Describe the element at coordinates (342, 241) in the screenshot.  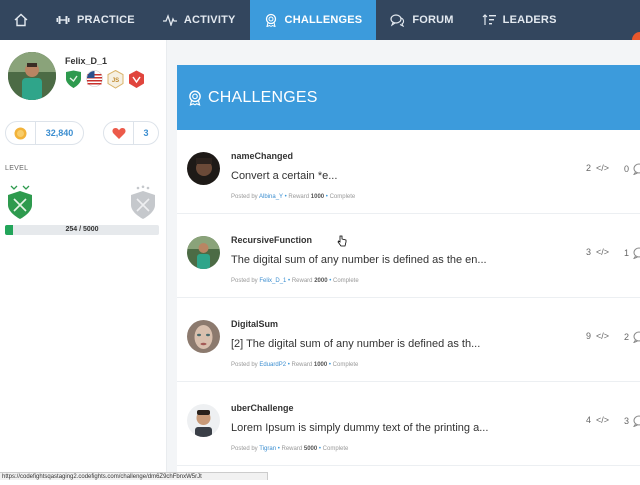
I see `hand-cursor-icon` at that location.